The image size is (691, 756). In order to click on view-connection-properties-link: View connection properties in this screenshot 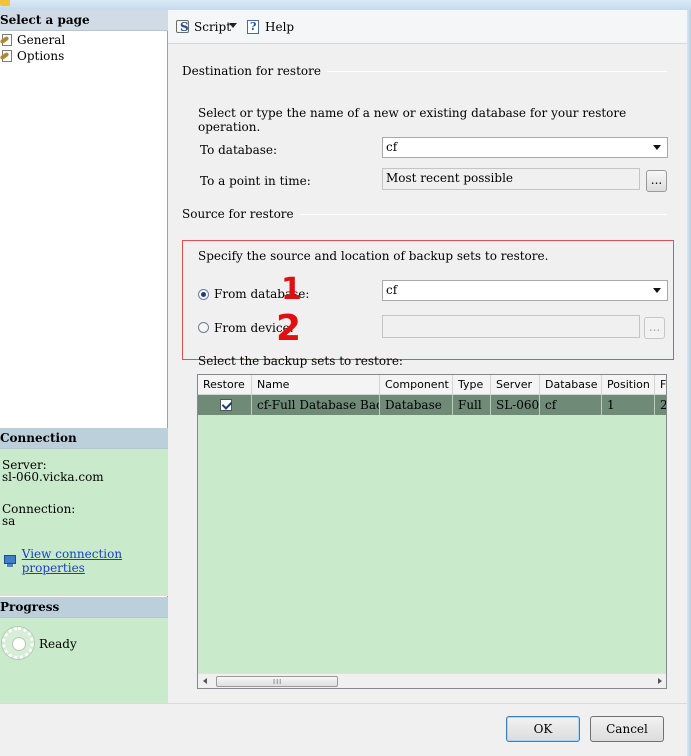, I will do `click(95, 561)`.